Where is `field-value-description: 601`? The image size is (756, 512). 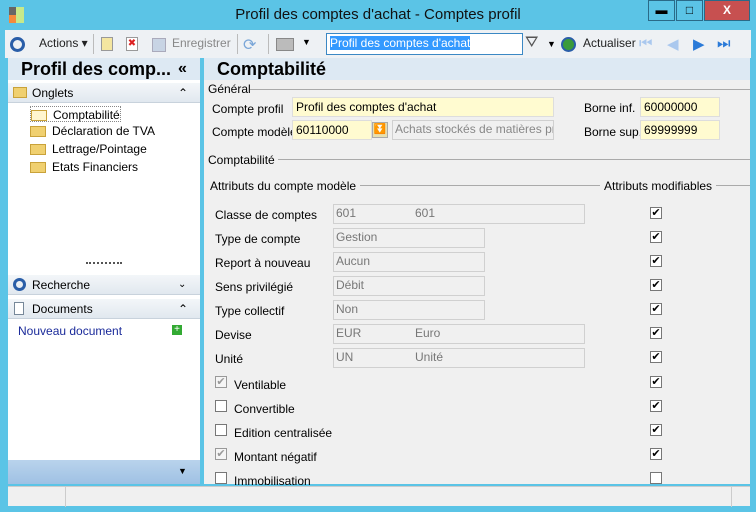
field-value-description: 601 is located at coordinates (425, 213).